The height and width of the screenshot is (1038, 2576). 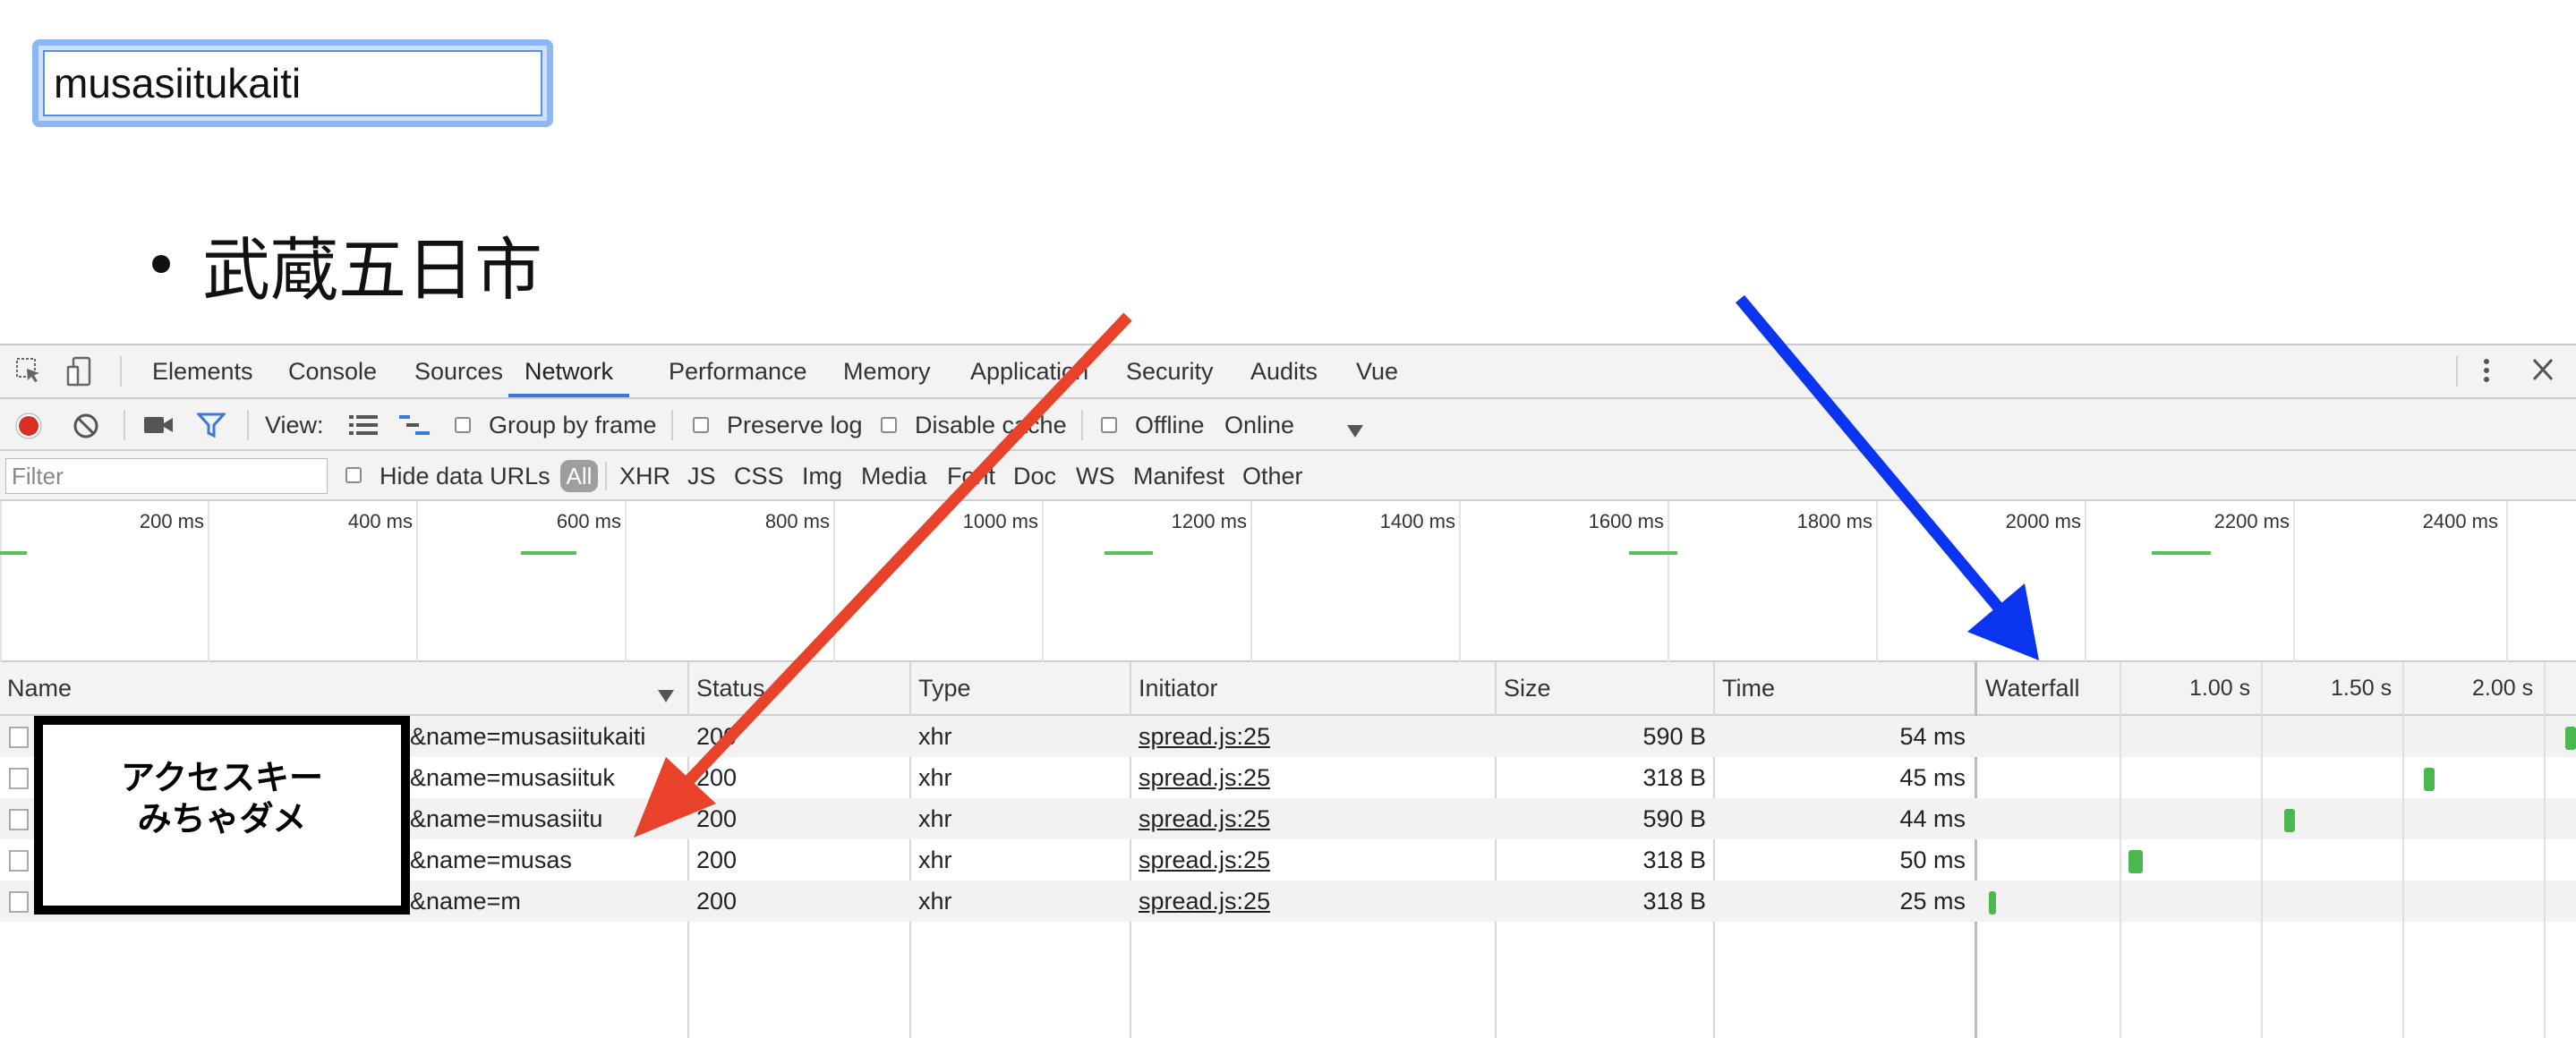 I want to click on blue-arrow-head, so click(x=2003, y=621).